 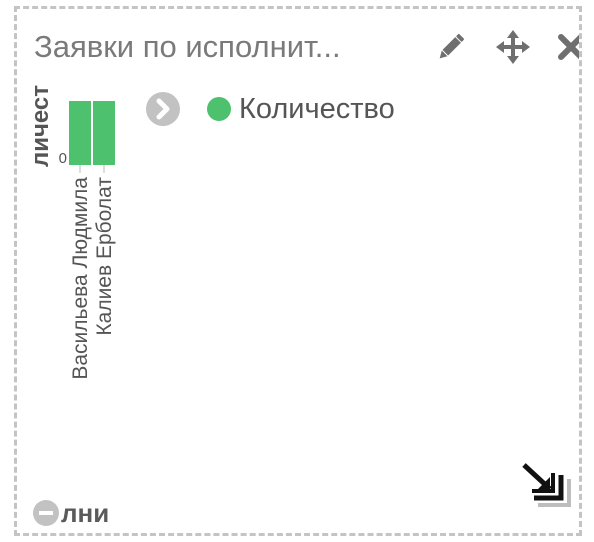 I want to click on legend-item: Количество, so click(x=301, y=109).